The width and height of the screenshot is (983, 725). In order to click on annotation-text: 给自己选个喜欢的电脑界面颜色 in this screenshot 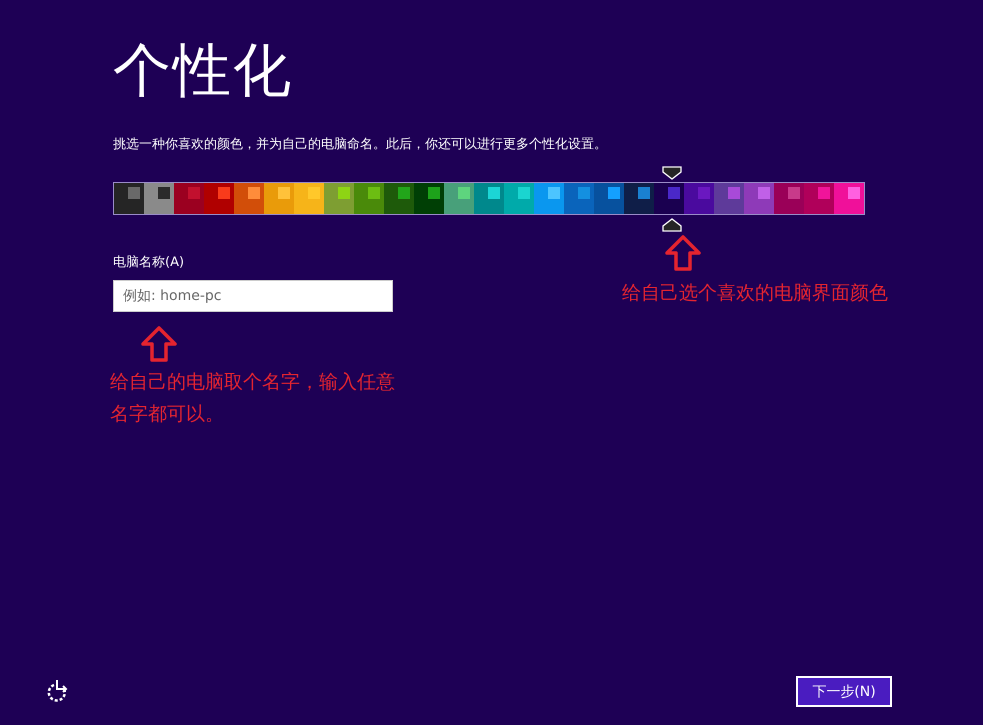, I will do `click(755, 293)`.